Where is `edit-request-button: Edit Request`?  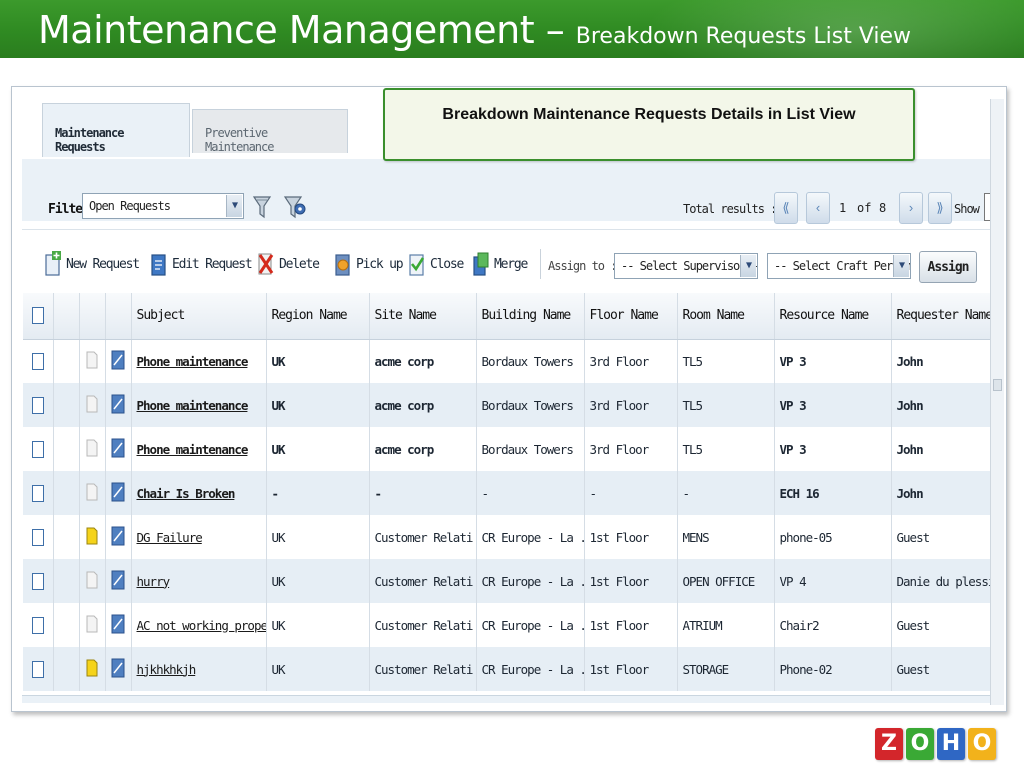
edit-request-button: Edit Request is located at coordinates (201, 264).